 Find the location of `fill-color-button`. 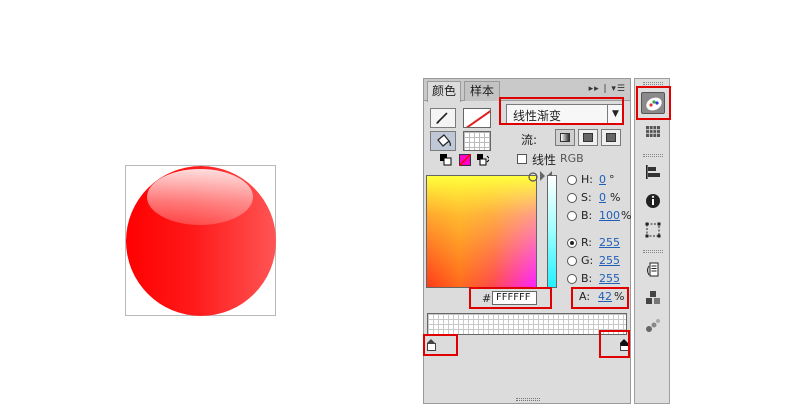

fill-color-button is located at coordinates (443, 141).